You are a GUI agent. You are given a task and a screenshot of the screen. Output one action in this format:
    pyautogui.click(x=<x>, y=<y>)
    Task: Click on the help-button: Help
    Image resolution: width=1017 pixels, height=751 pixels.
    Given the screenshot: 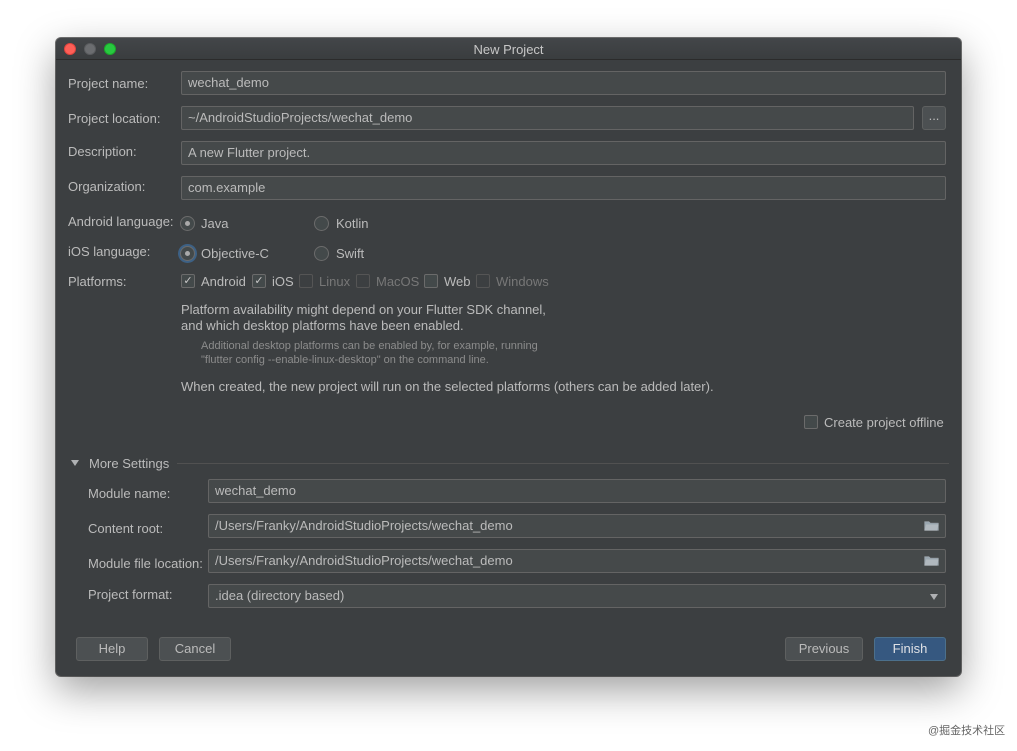 What is the action you would take?
    pyautogui.click(x=112, y=649)
    